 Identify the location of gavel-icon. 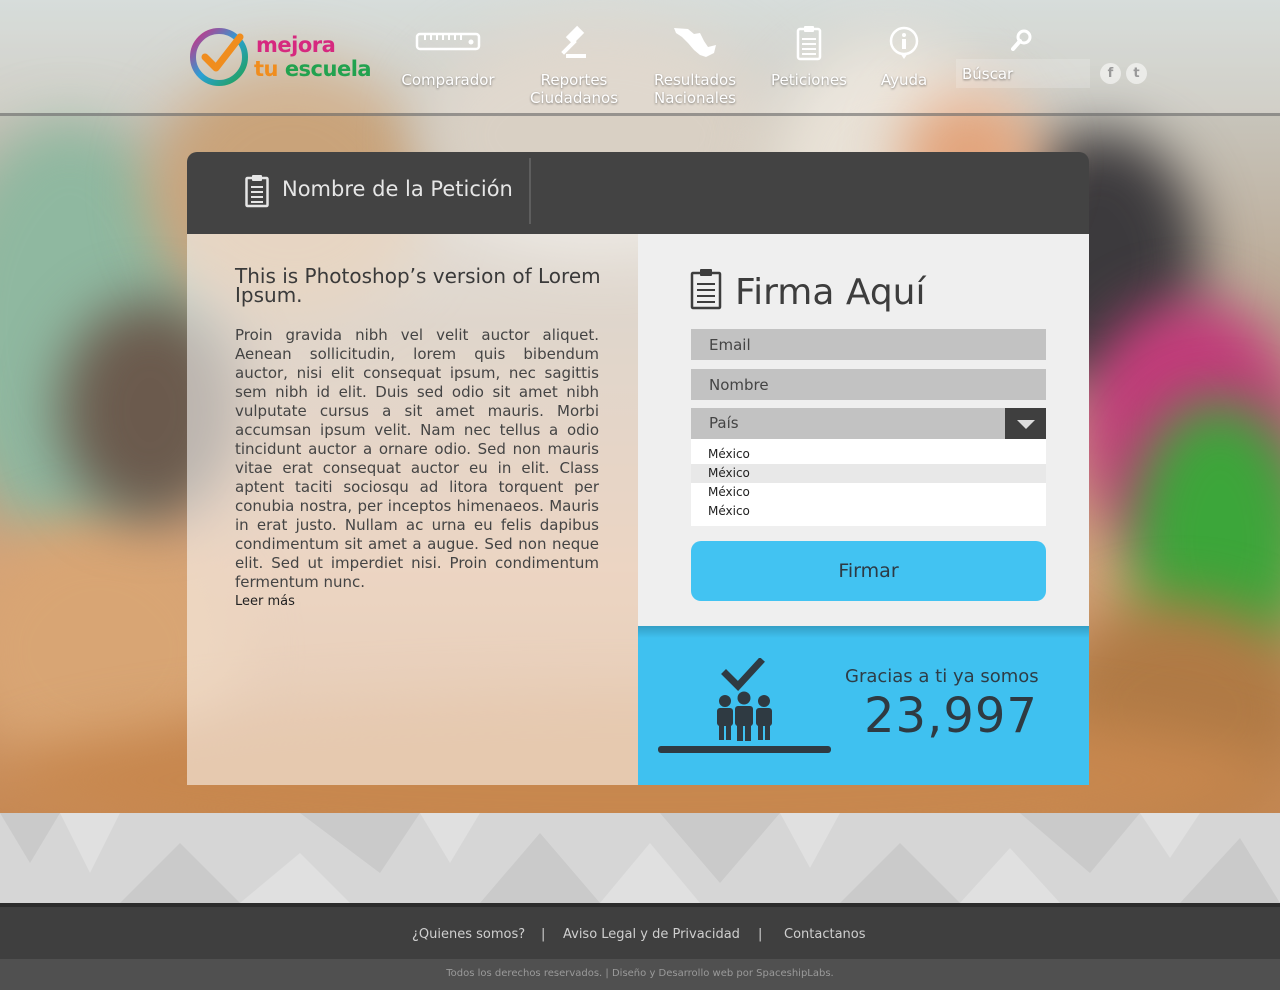
(573, 41).